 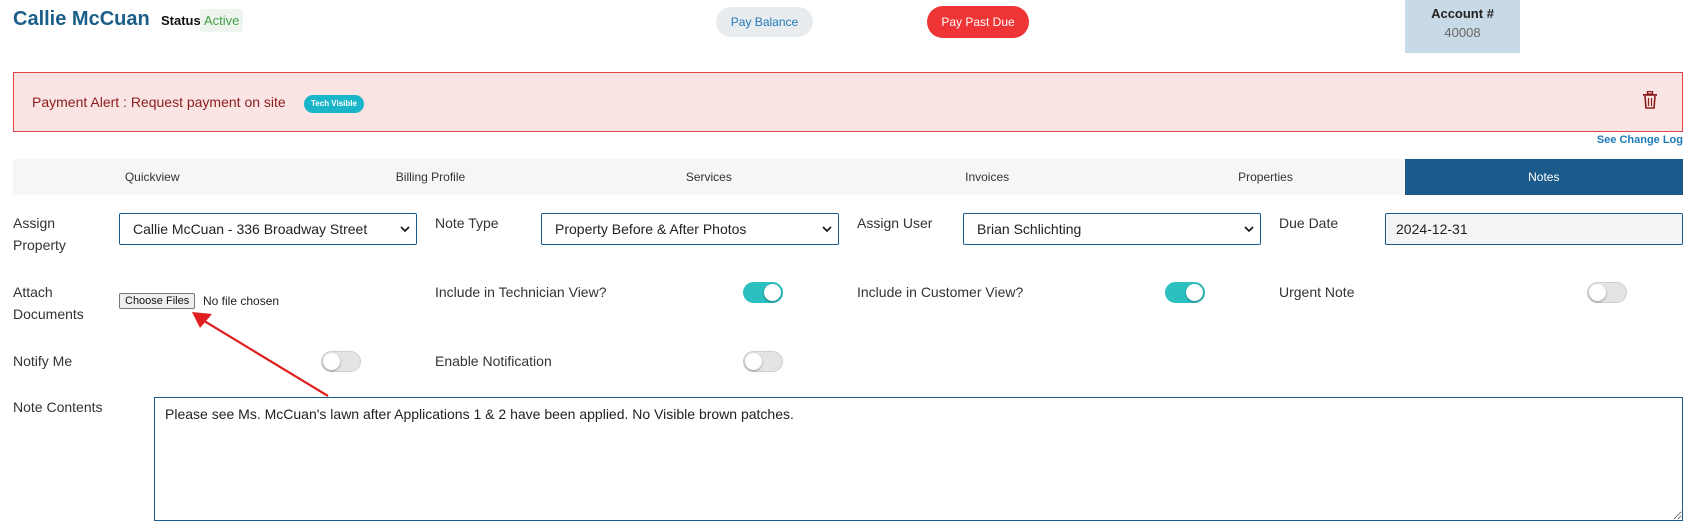 I want to click on due-date-input, so click(x=1534, y=229).